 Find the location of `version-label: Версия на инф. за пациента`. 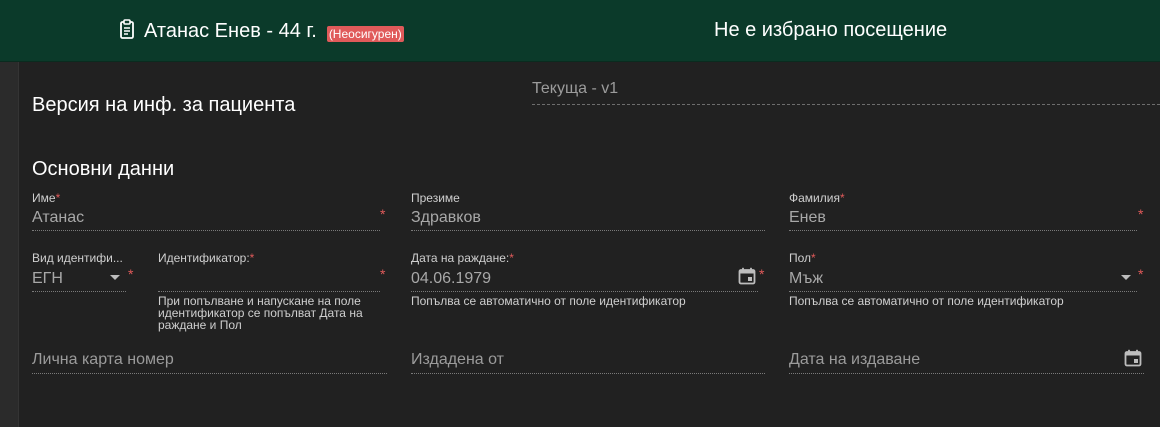

version-label: Версия на инф. за пациента is located at coordinates (164, 105).